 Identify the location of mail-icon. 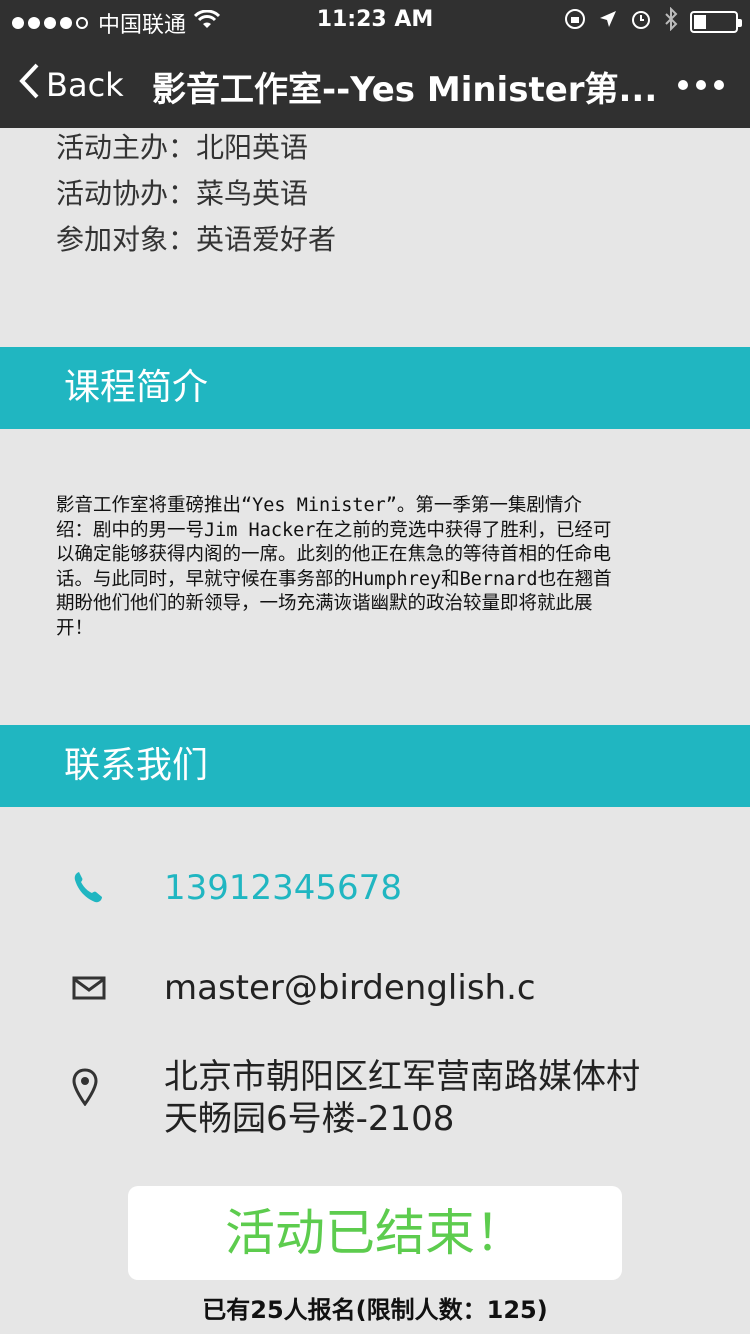
(89, 990).